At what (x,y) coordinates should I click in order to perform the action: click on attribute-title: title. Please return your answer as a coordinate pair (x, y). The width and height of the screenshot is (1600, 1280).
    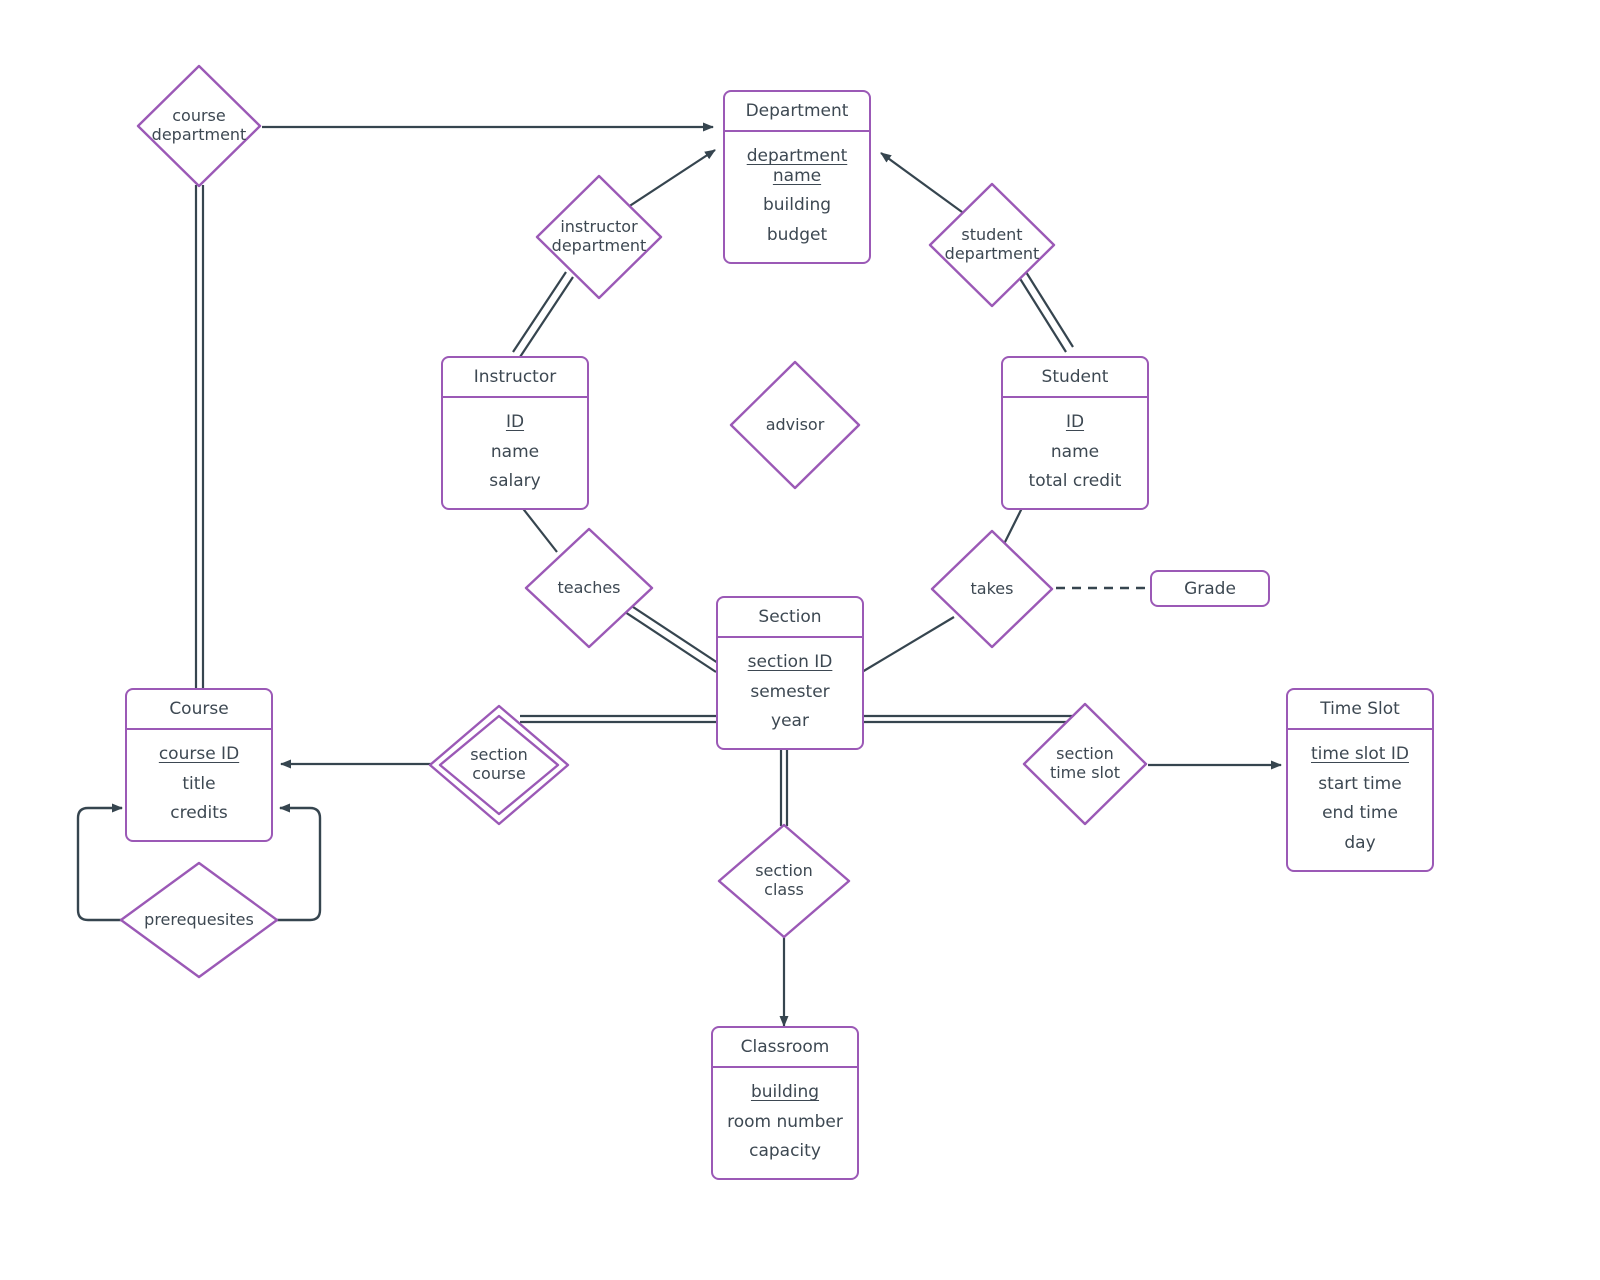
    Looking at the image, I should click on (199, 783).